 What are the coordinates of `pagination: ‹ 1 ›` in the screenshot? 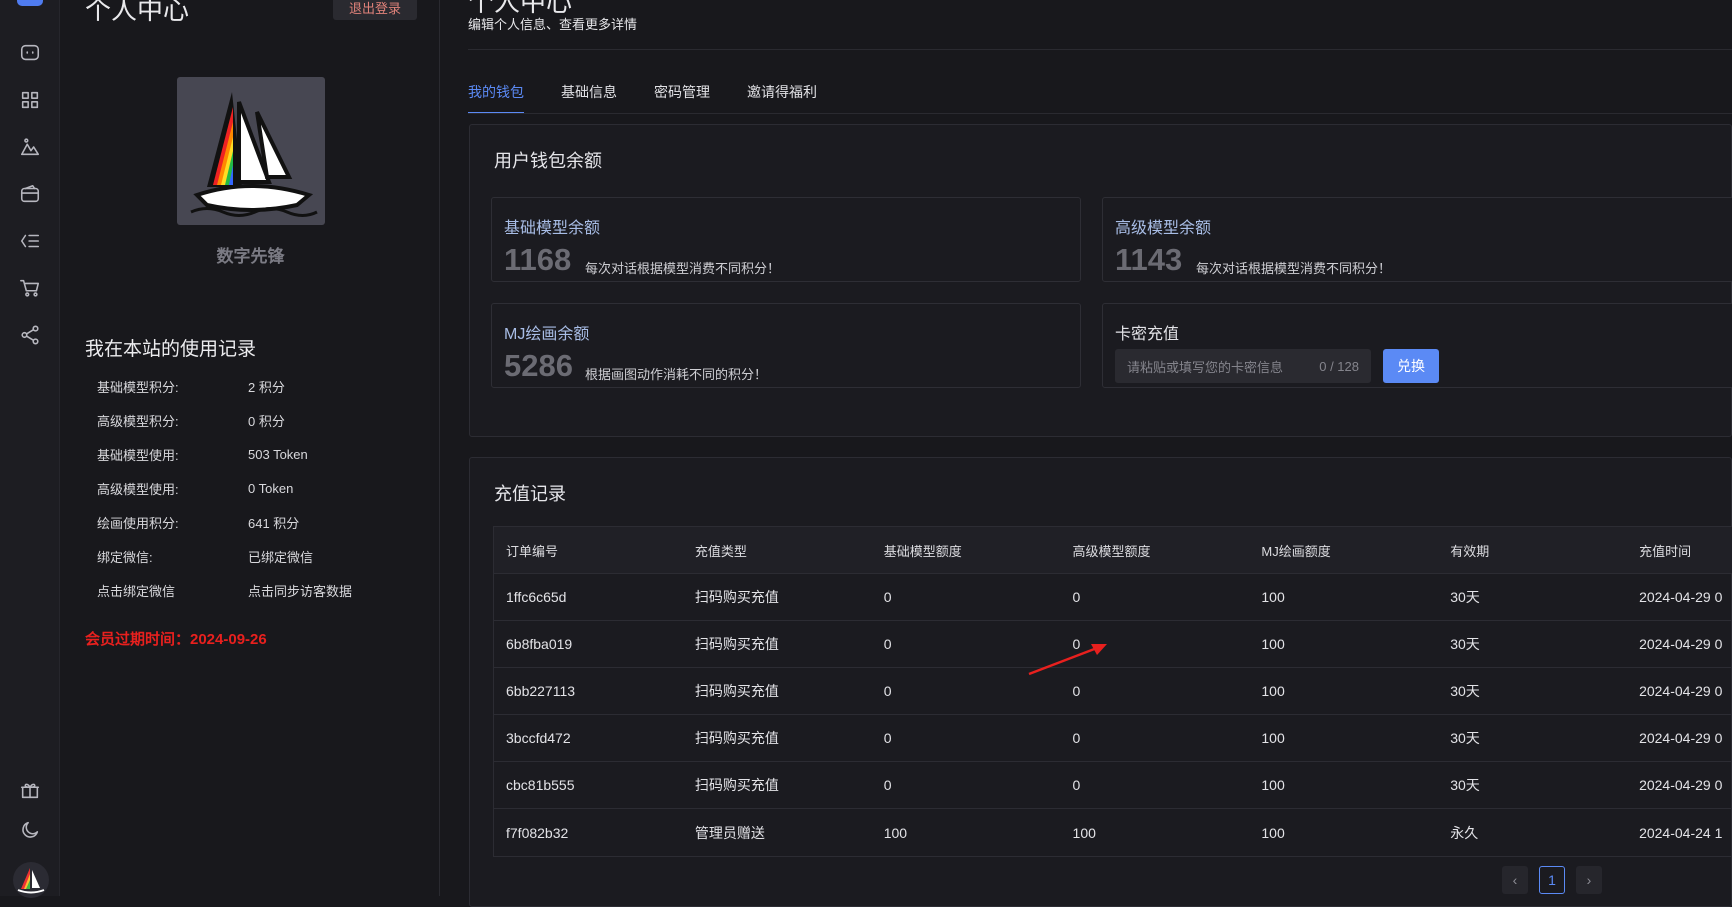 It's located at (1557, 880).